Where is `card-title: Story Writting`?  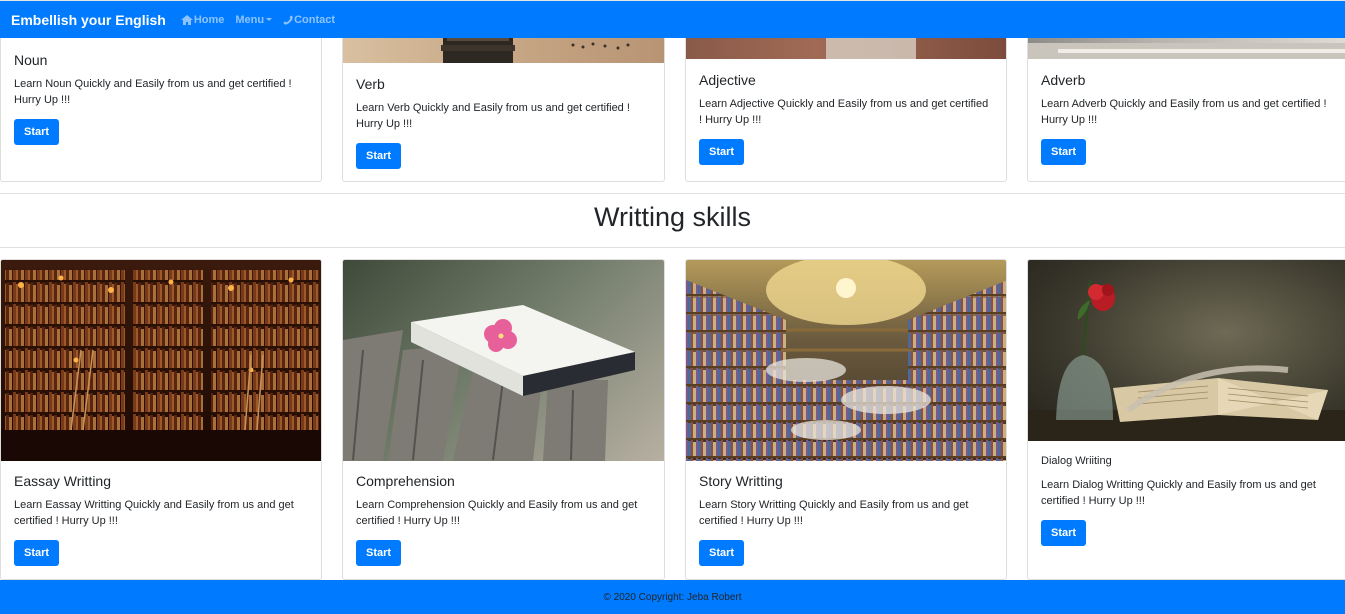 card-title: Story Writting is located at coordinates (741, 481).